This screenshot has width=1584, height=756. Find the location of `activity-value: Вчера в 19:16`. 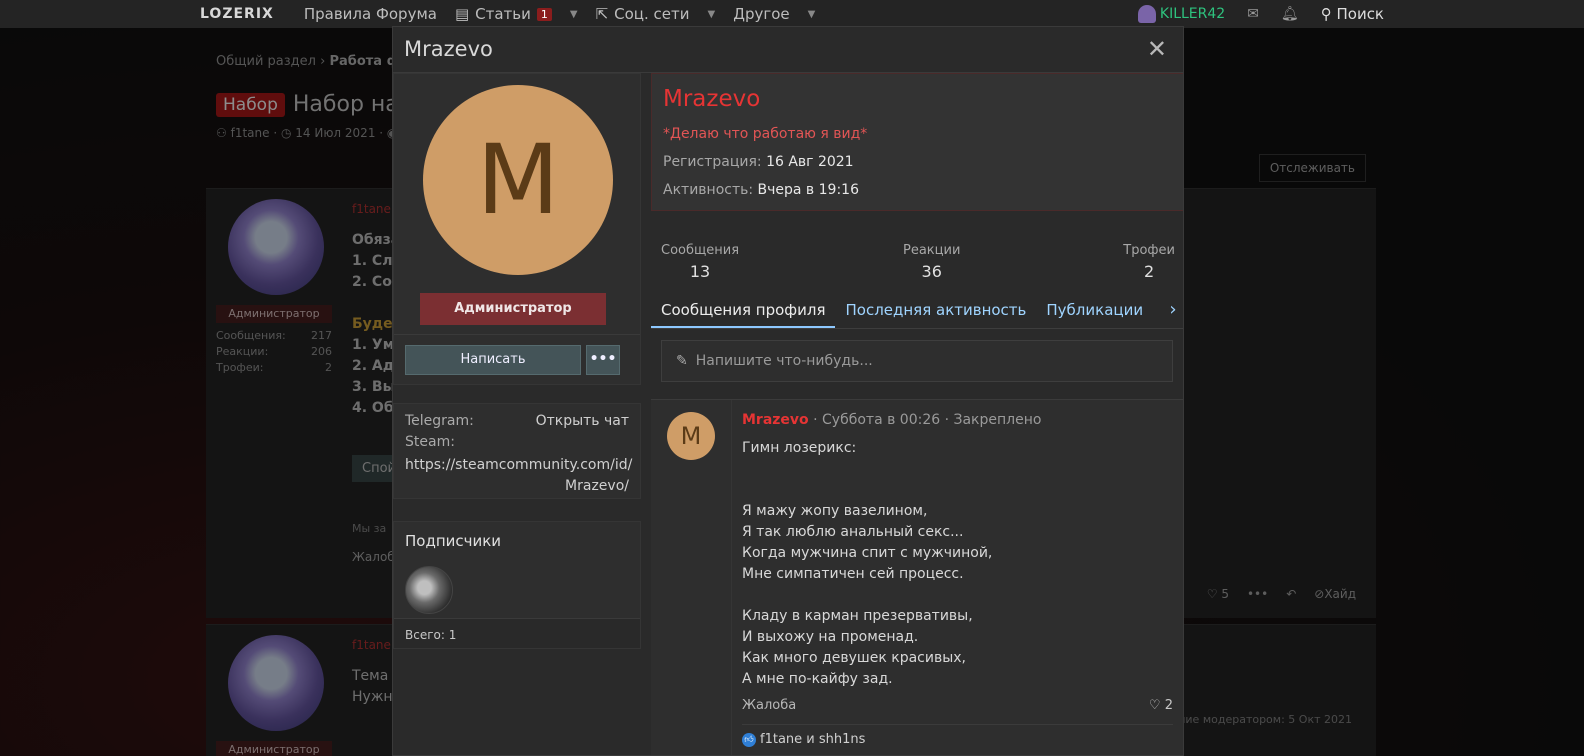

activity-value: Вчера в 19:16 is located at coordinates (808, 190).